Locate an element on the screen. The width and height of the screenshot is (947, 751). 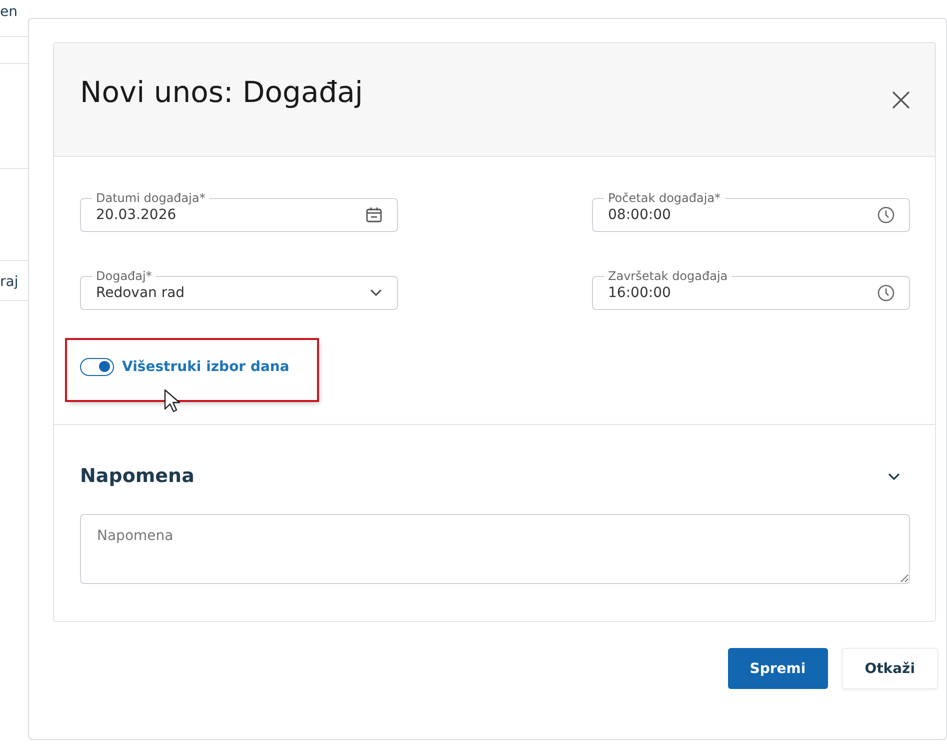
toggle-label: Višestruki izbor dana is located at coordinates (206, 367).